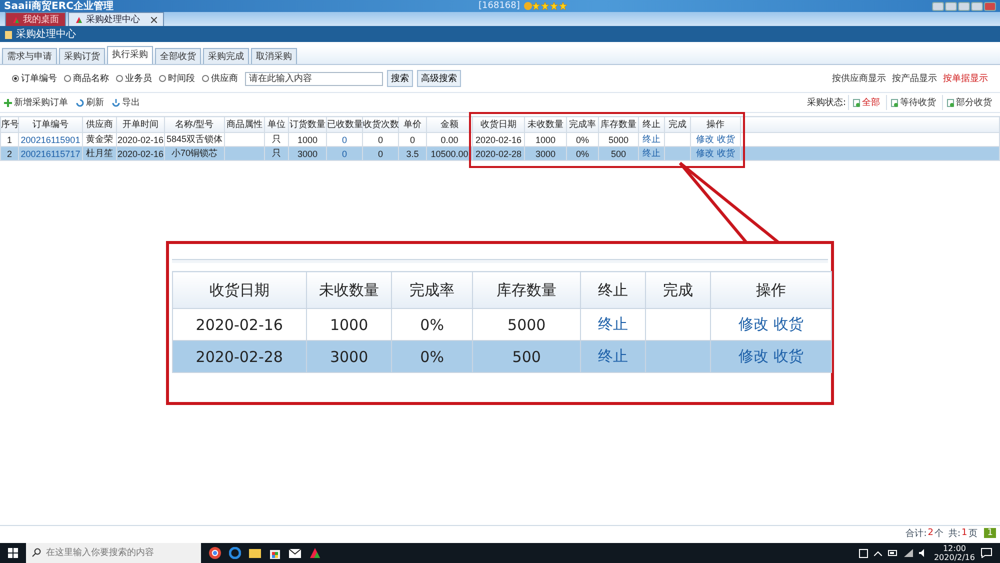 The height and width of the screenshot is (563, 1000). What do you see at coordinates (154, 19) in the screenshot?
I see `close-icon` at bounding box center [154, 19].